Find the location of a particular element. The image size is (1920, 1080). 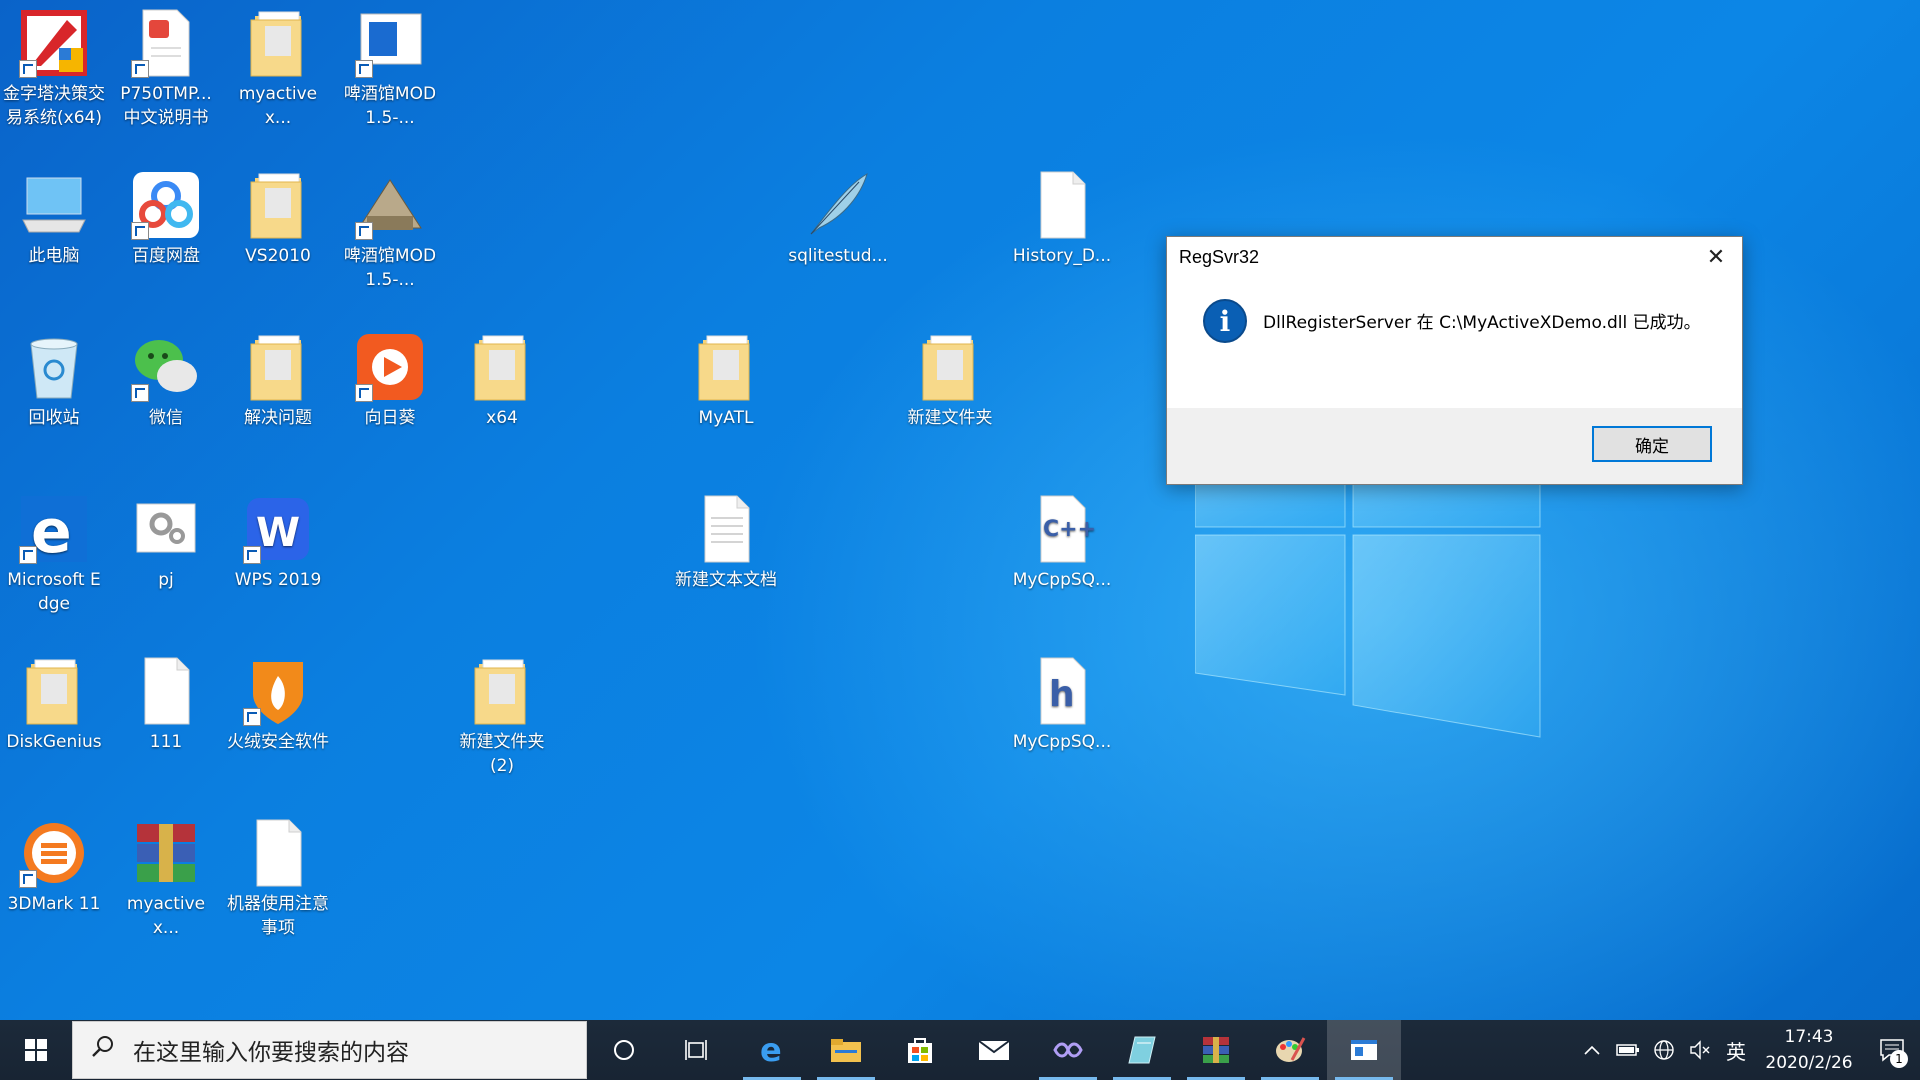

search-box: 在这里输入你要搜索的内容 is located at coordinates (329, 1050).